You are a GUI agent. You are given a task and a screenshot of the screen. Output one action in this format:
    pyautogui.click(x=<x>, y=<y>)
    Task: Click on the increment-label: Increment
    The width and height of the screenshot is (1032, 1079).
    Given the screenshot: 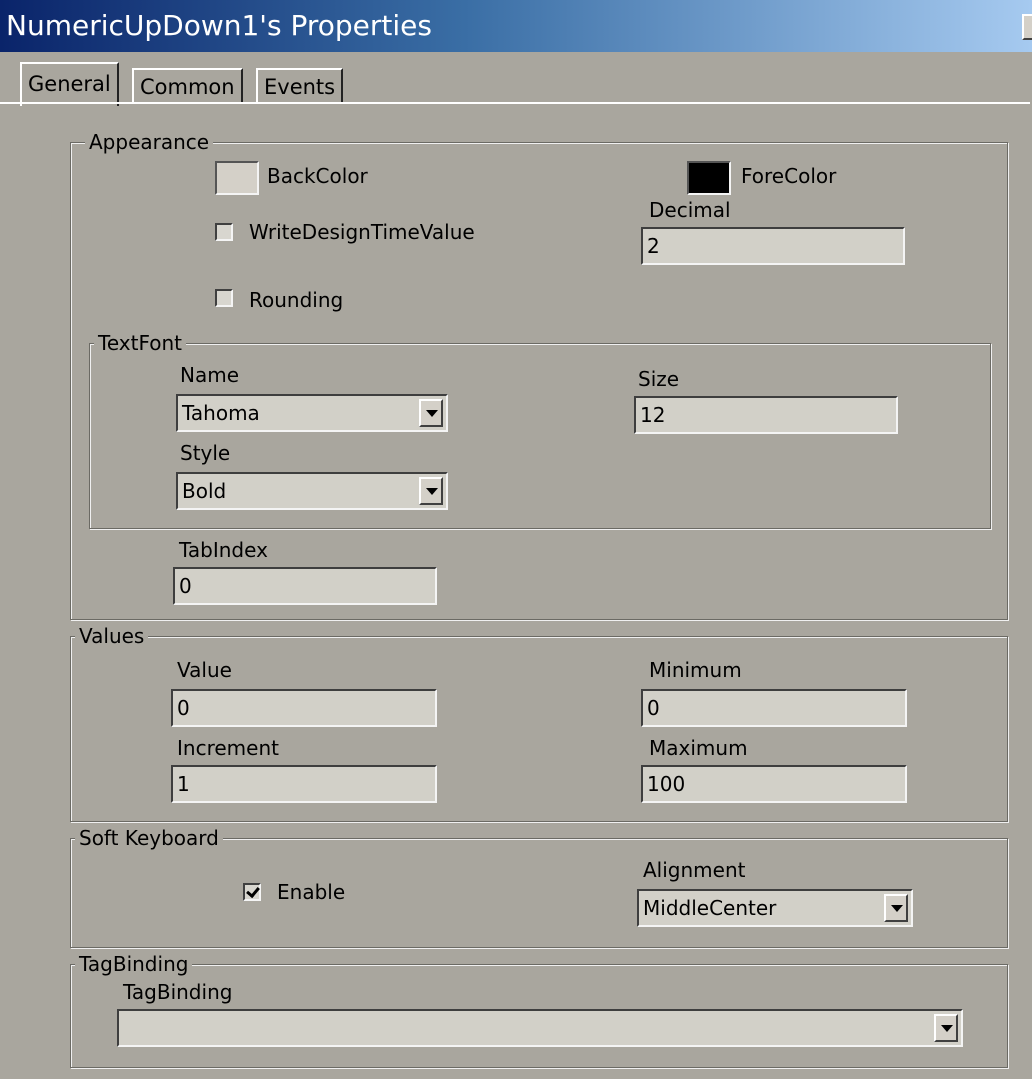 What is the action you would take?
    pyautogui.click(x=228, y=748)
    